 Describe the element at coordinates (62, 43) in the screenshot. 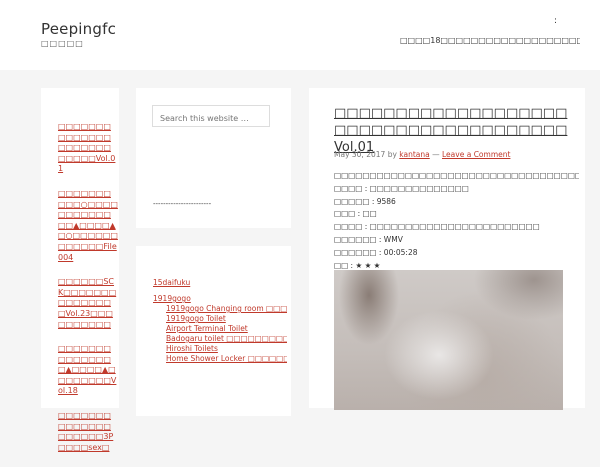

I see `site-description: □□□□□` at that location.